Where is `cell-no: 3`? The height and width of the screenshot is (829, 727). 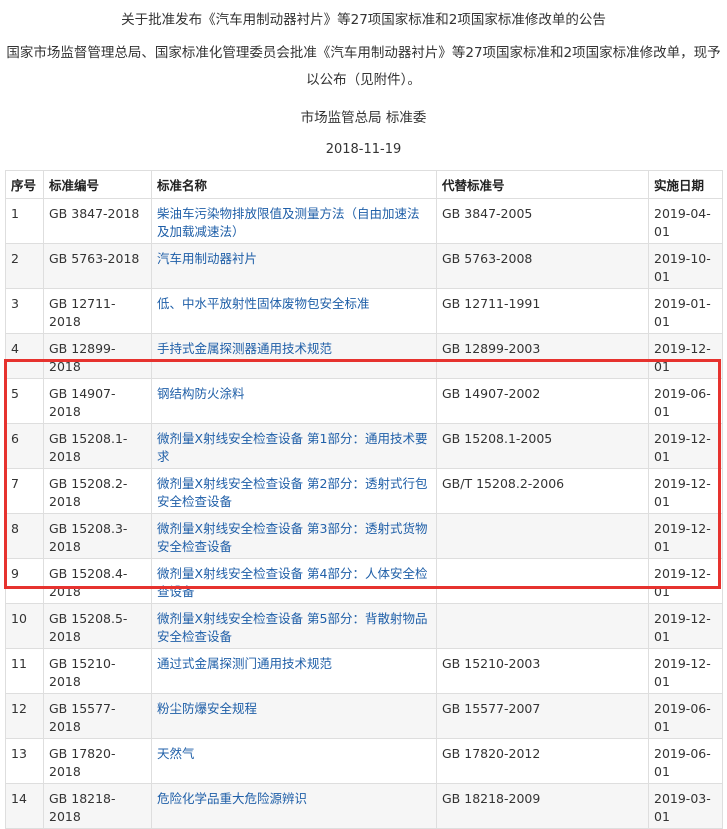
cell-no: 3 is located at coordinates (24, 311).